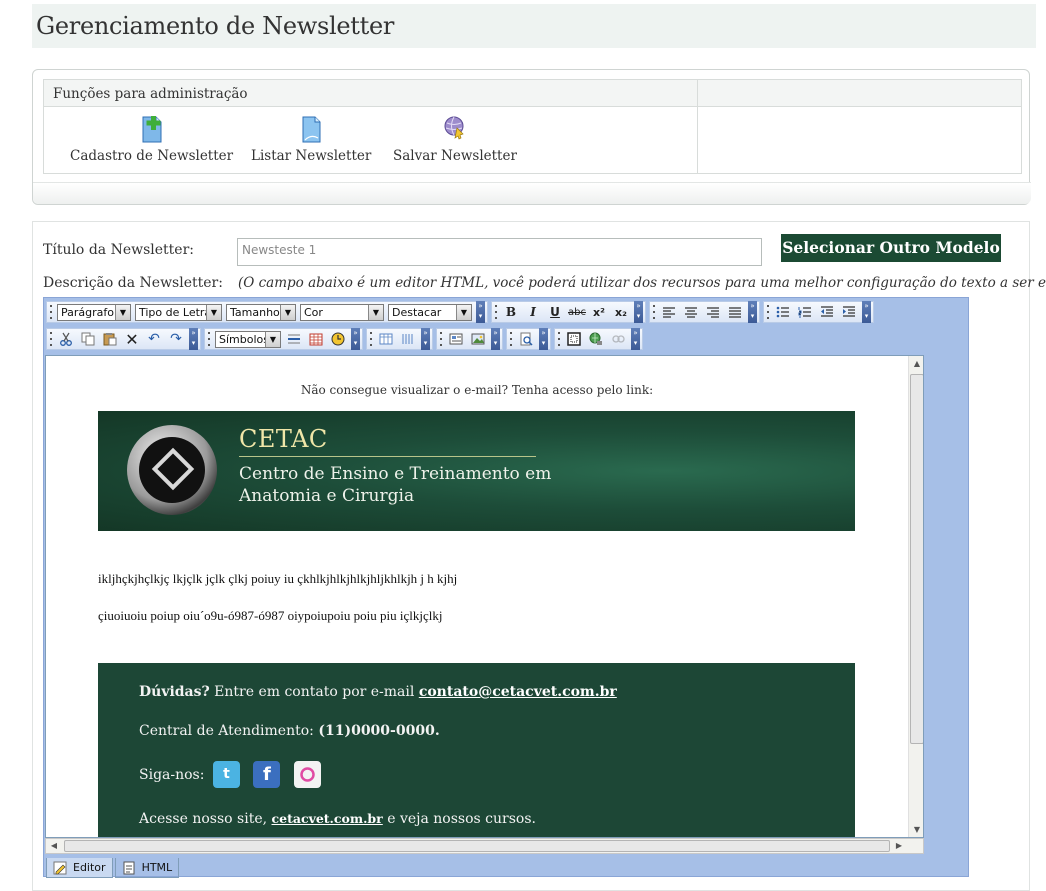  Describe the element at coordinates (713, 312) in the screenshot. I see `align-right-icon` at that location.